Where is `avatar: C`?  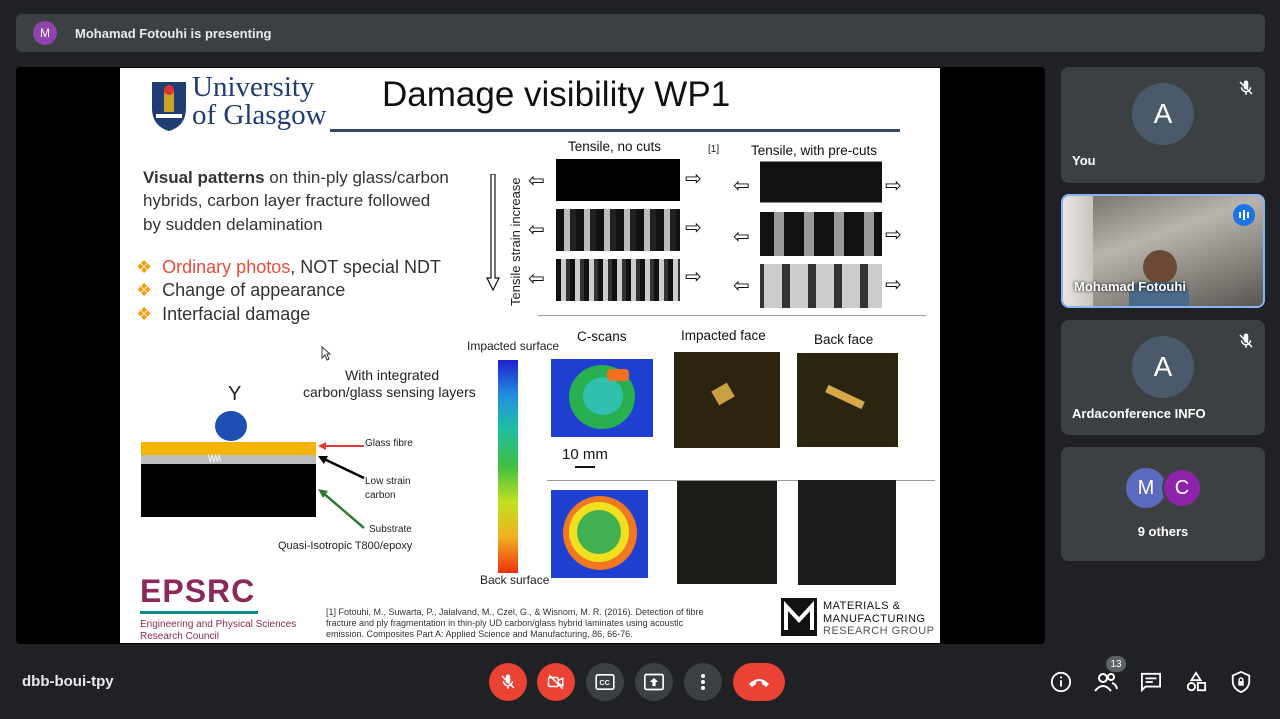 avatar: C is located at coordinates (1182, 488).